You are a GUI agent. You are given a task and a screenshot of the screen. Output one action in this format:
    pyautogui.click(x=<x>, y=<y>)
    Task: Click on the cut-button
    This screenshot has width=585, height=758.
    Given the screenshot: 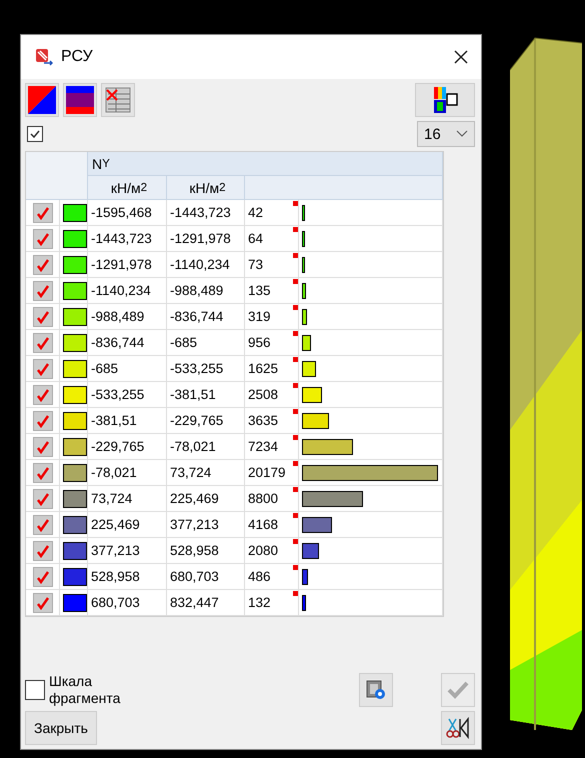 What is the action you would take?
    pyautogui.click(x=458, y=728)
    